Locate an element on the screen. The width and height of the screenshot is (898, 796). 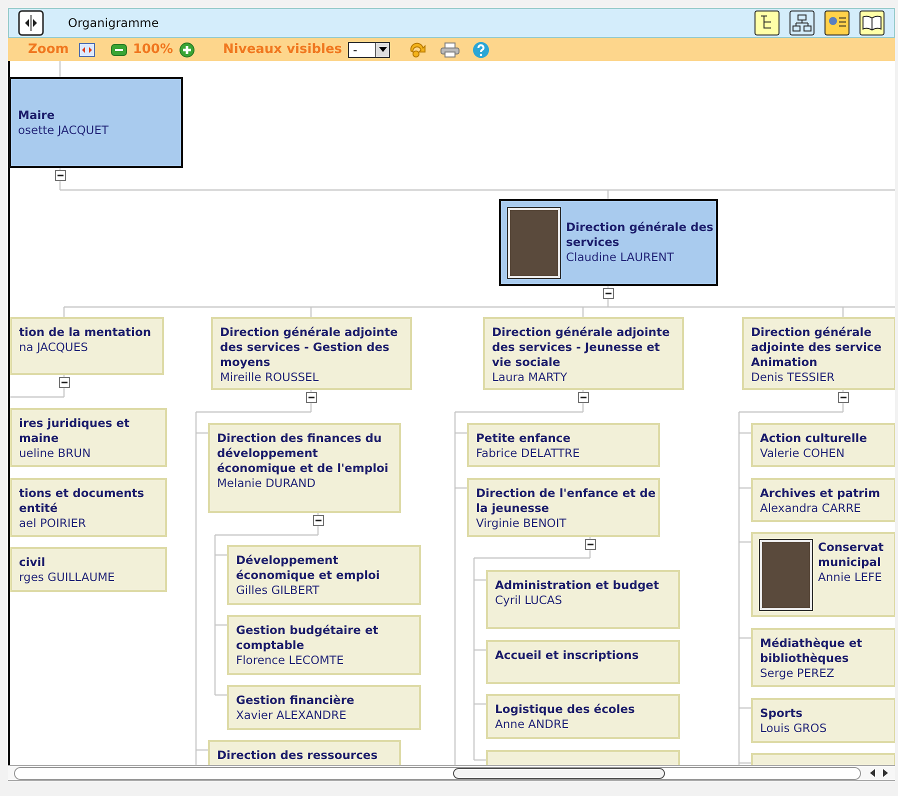
split-arrows-icon is located at coordinates (31, 23).